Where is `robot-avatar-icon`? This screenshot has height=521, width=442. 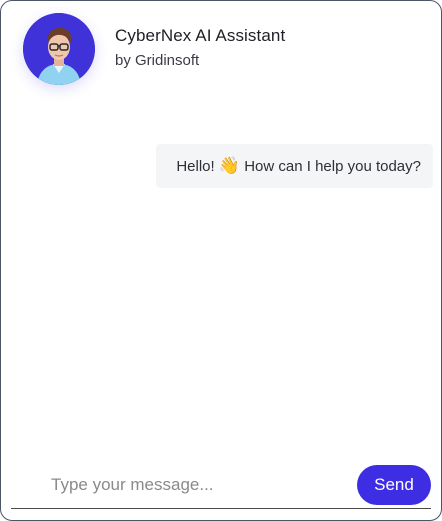
robot-avatar-icon is located at coordinates (59, 49).